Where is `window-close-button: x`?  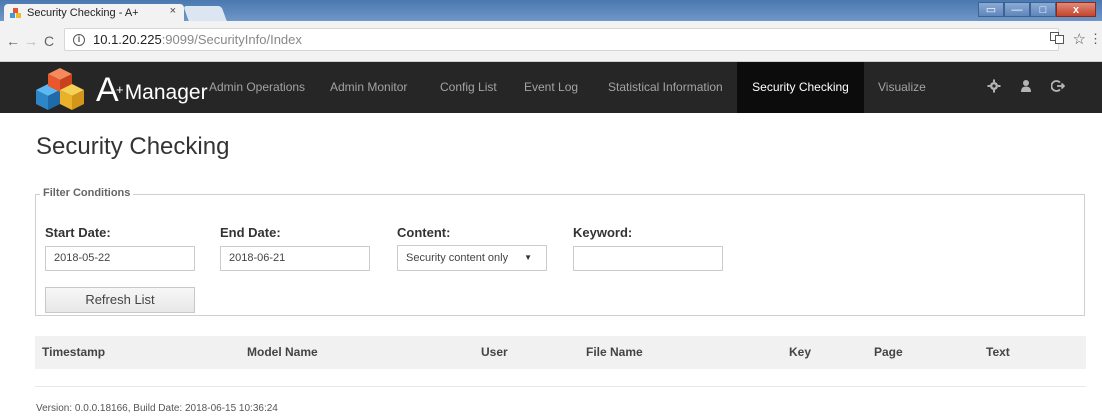
window-close-button: x is located at coordinates (1076, 9).